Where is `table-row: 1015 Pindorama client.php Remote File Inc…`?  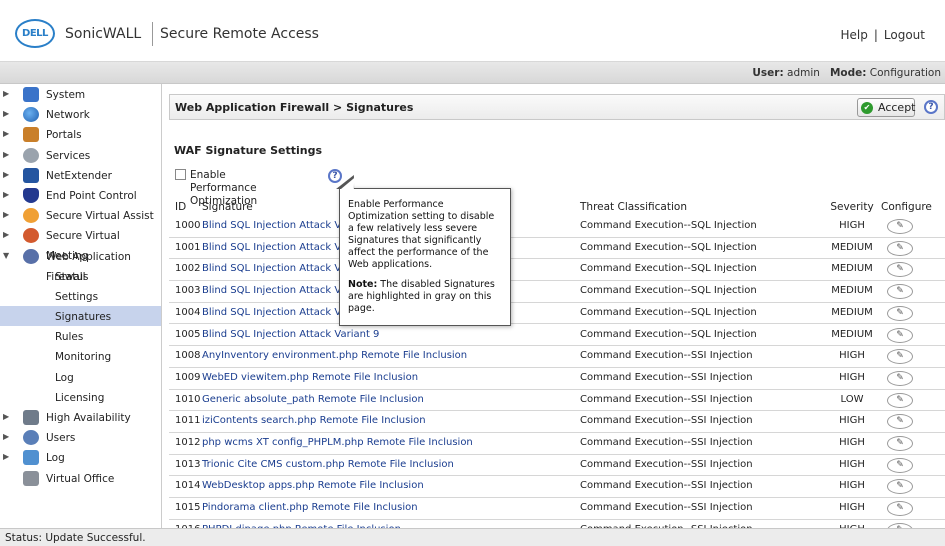 table-row: 1015 Pindorama client.php Remote File Inc… is located at coordinates (557, 509).